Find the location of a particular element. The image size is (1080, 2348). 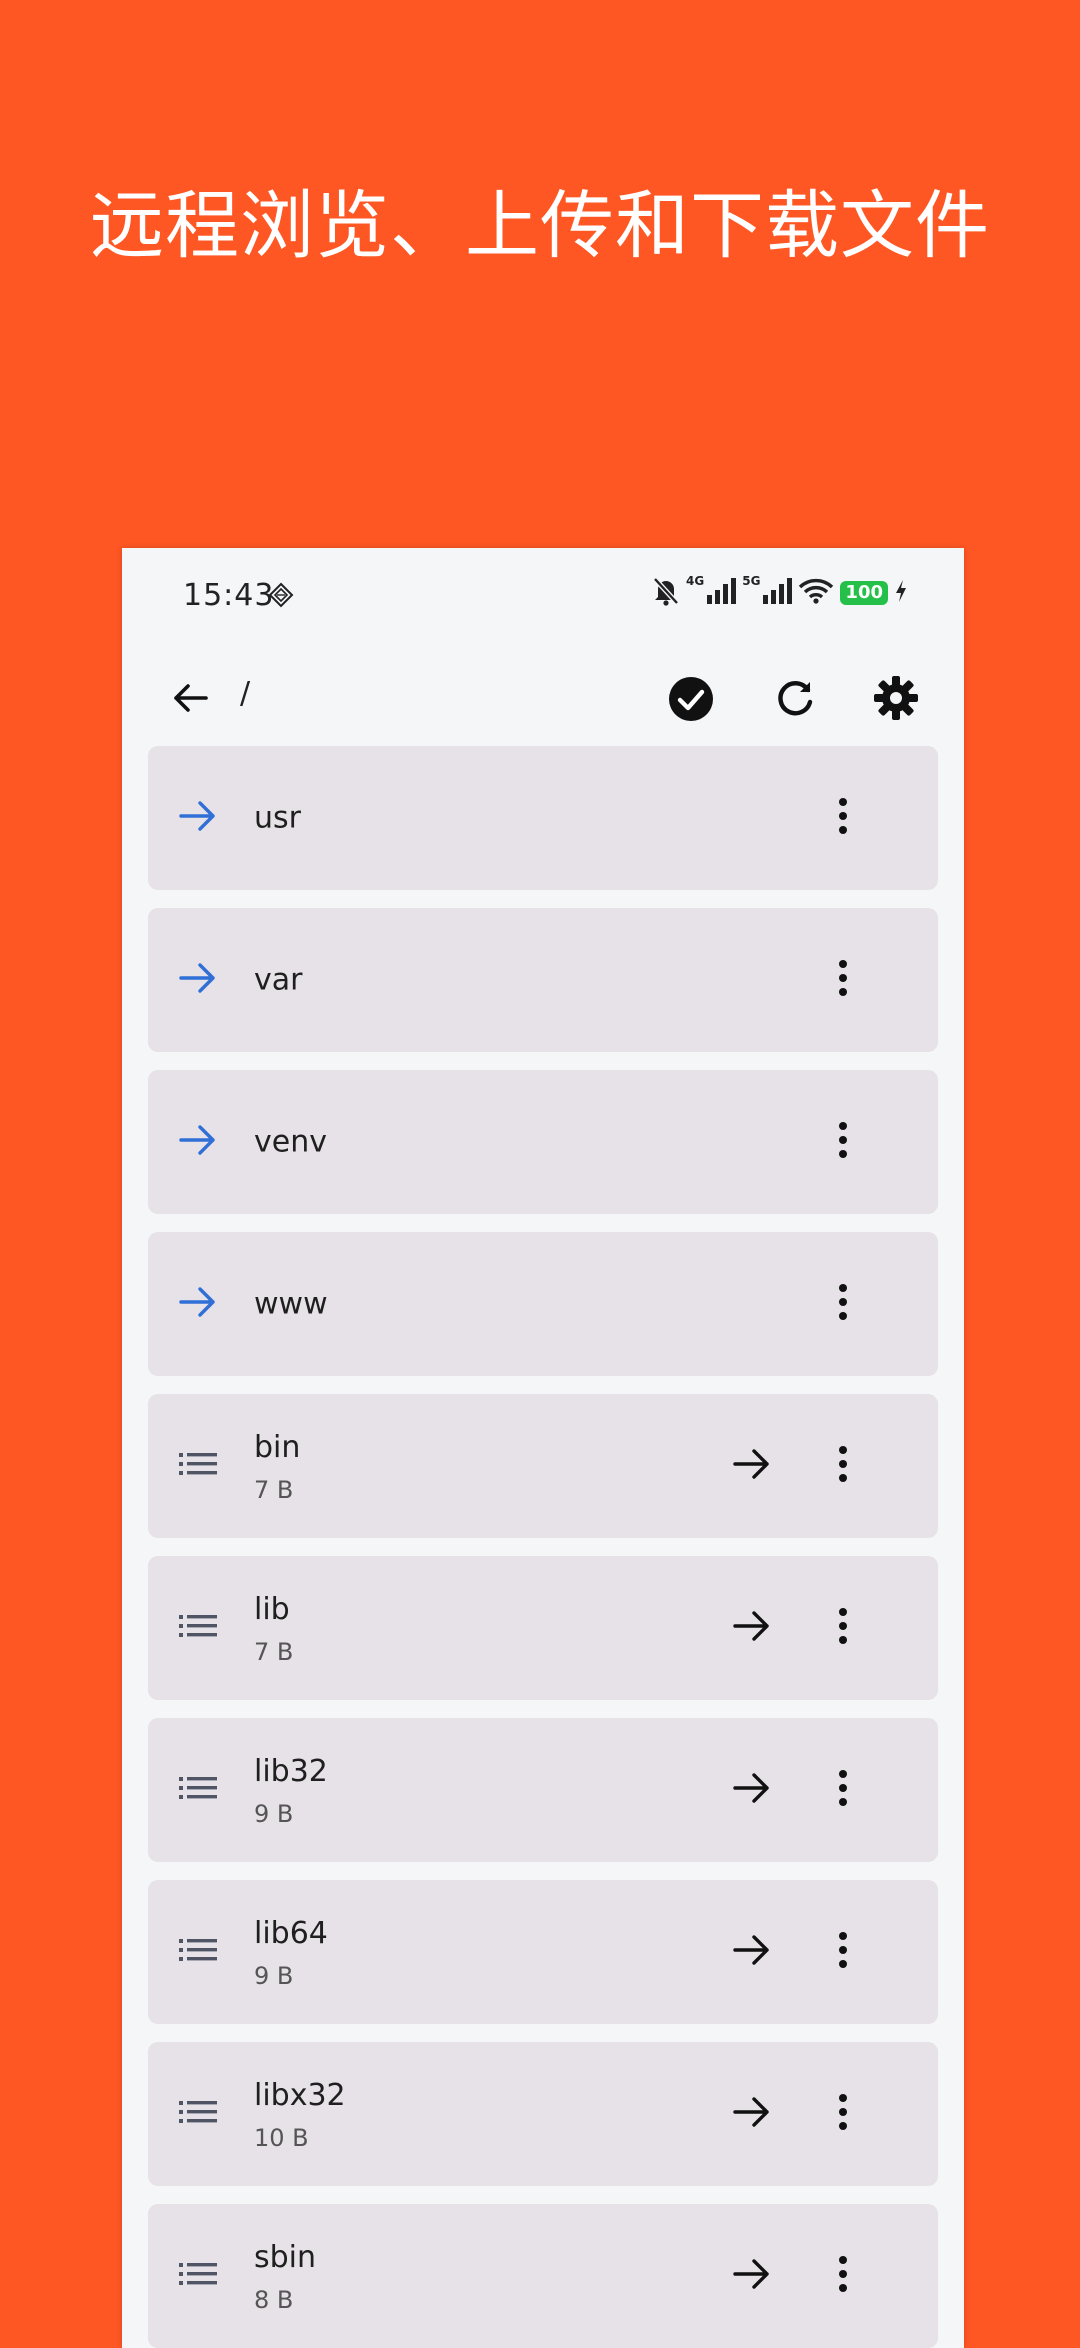

item-size: 8 B is located at coordinates (274, 2300).